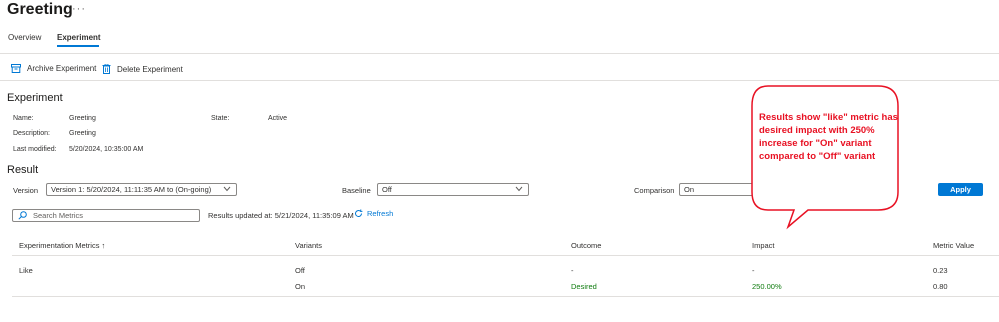  I want to click on search-placeholder: Search Metrics, so click(58, 215).